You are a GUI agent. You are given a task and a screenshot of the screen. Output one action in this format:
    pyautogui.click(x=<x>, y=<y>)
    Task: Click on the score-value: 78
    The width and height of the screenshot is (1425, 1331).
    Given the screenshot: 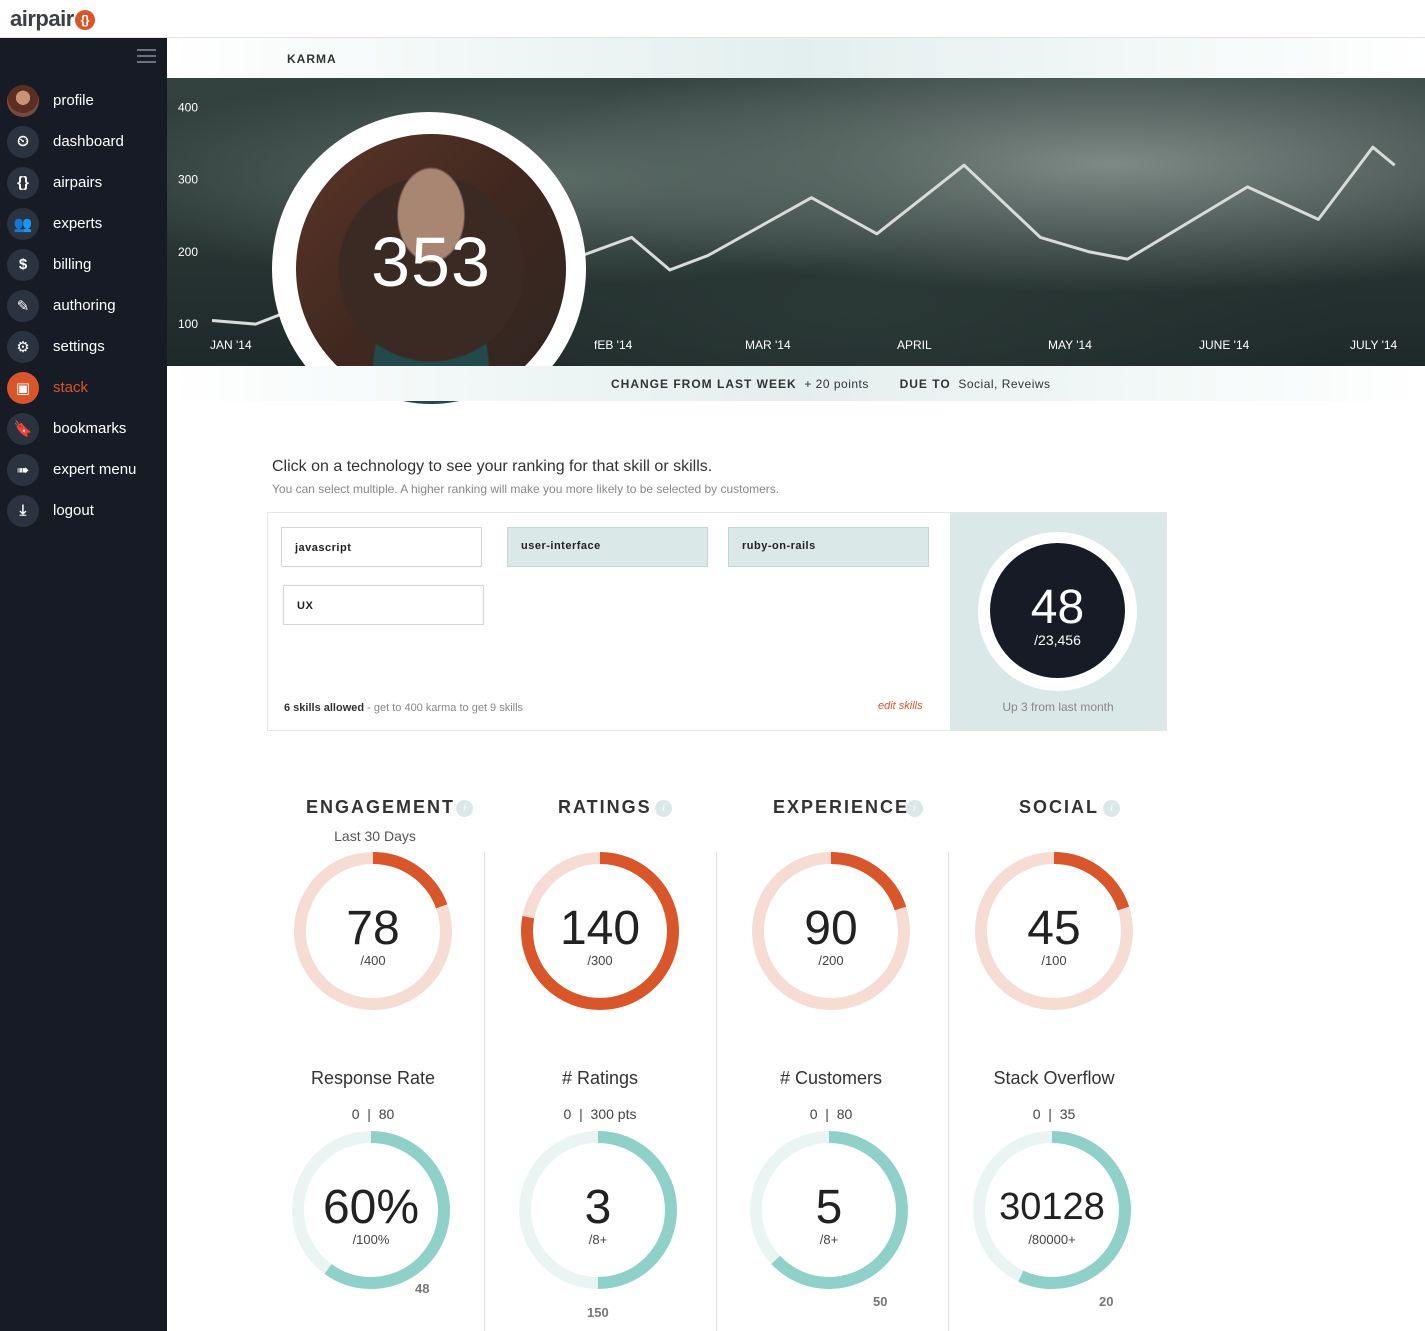 What is the action you would take?
    pyautogui.click(x=373, y=928)
    